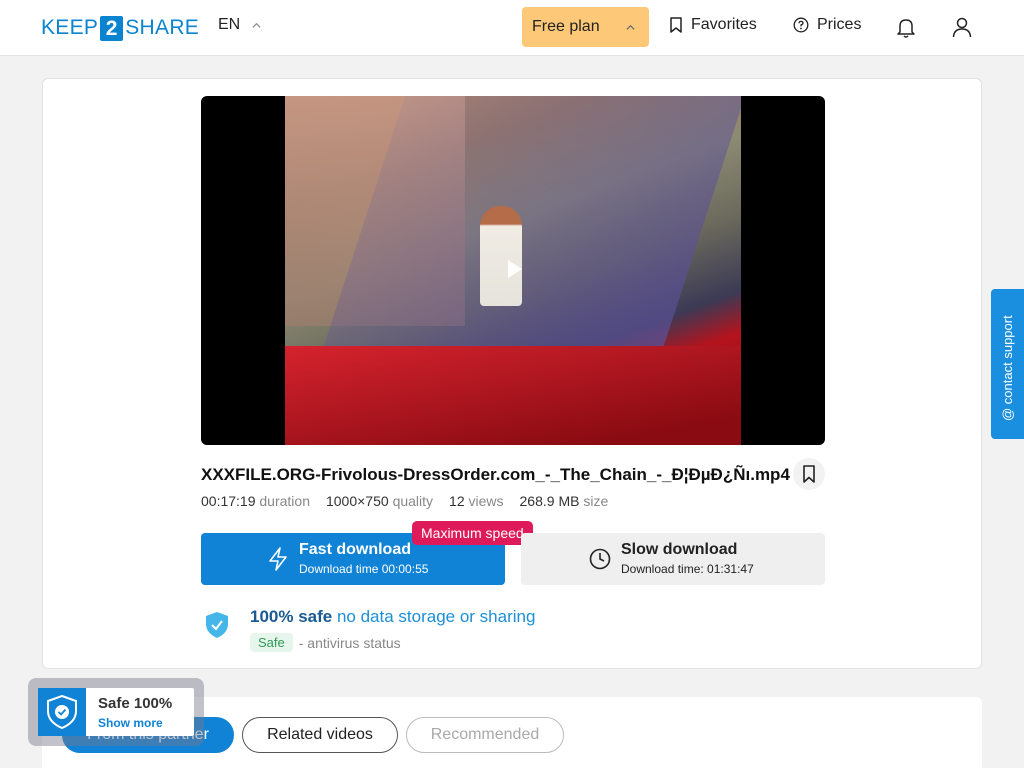  Describe the element at coordinates (600, 559) in the screenshot. I see `clock-icon` at that location.